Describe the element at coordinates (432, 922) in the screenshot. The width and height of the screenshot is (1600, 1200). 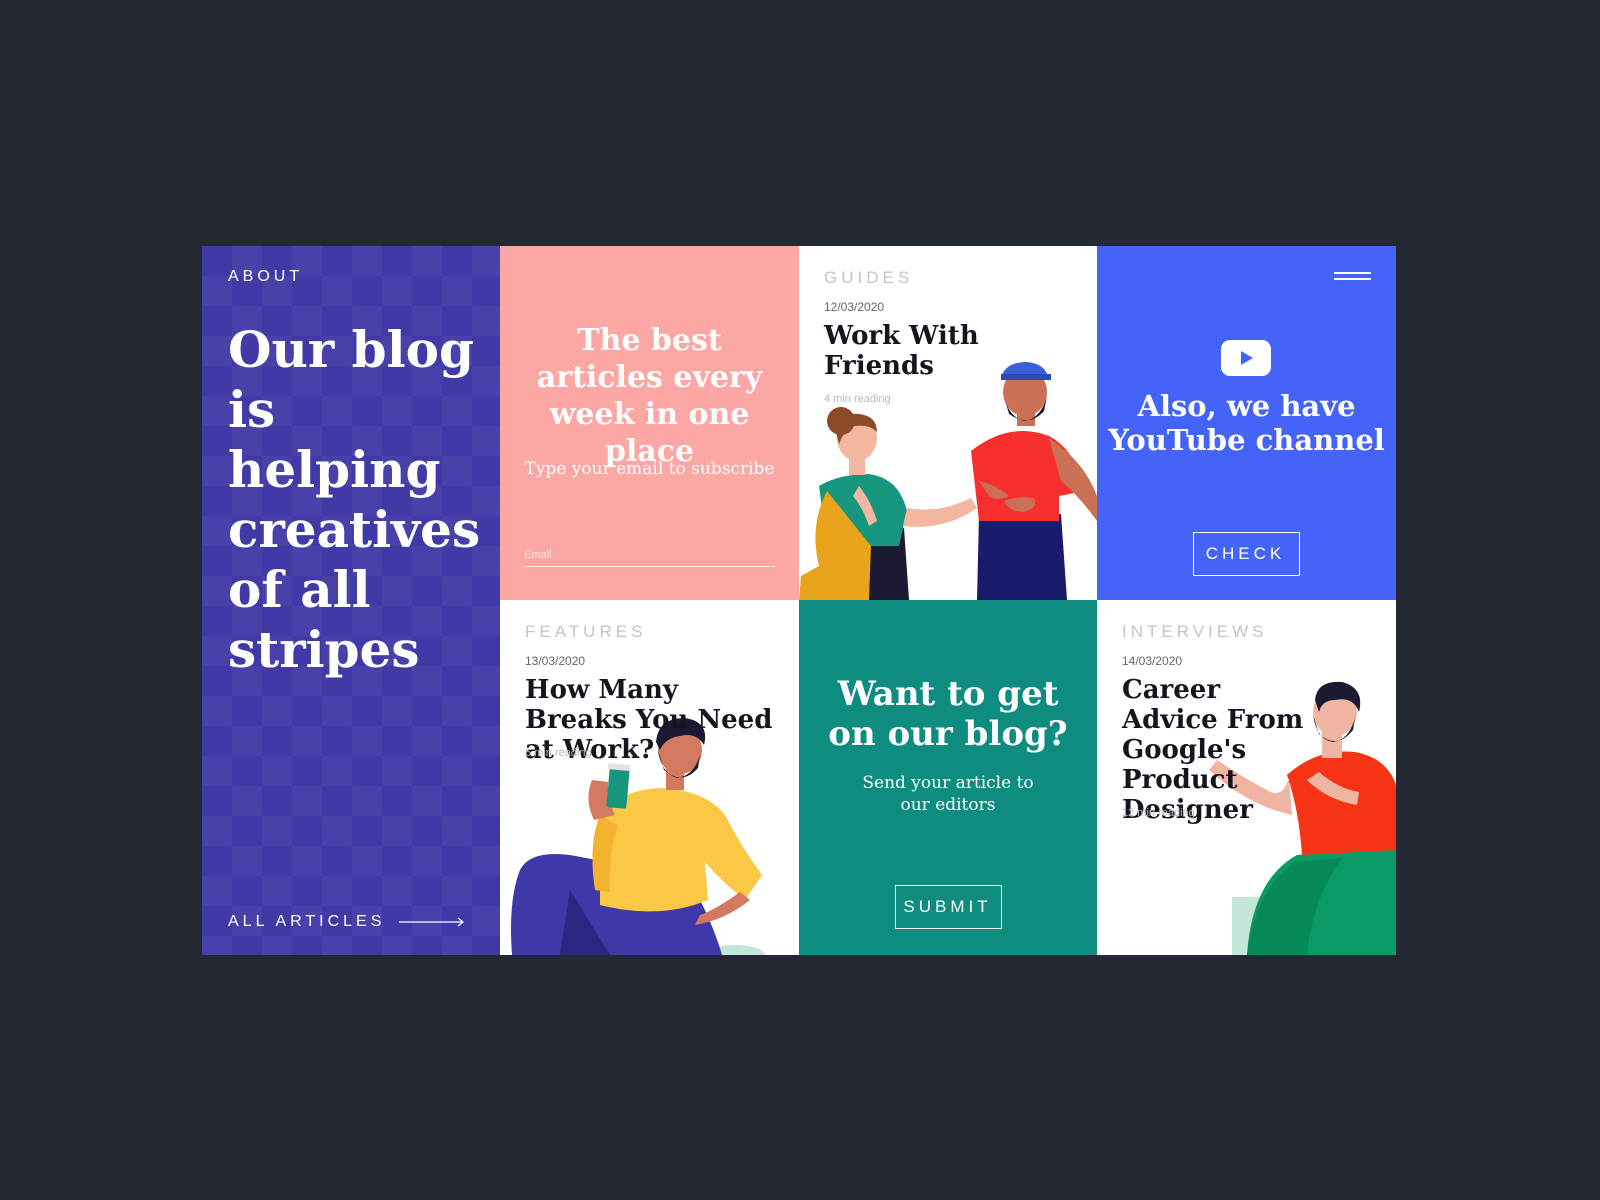
I see `arrow-right-icon` at that location.